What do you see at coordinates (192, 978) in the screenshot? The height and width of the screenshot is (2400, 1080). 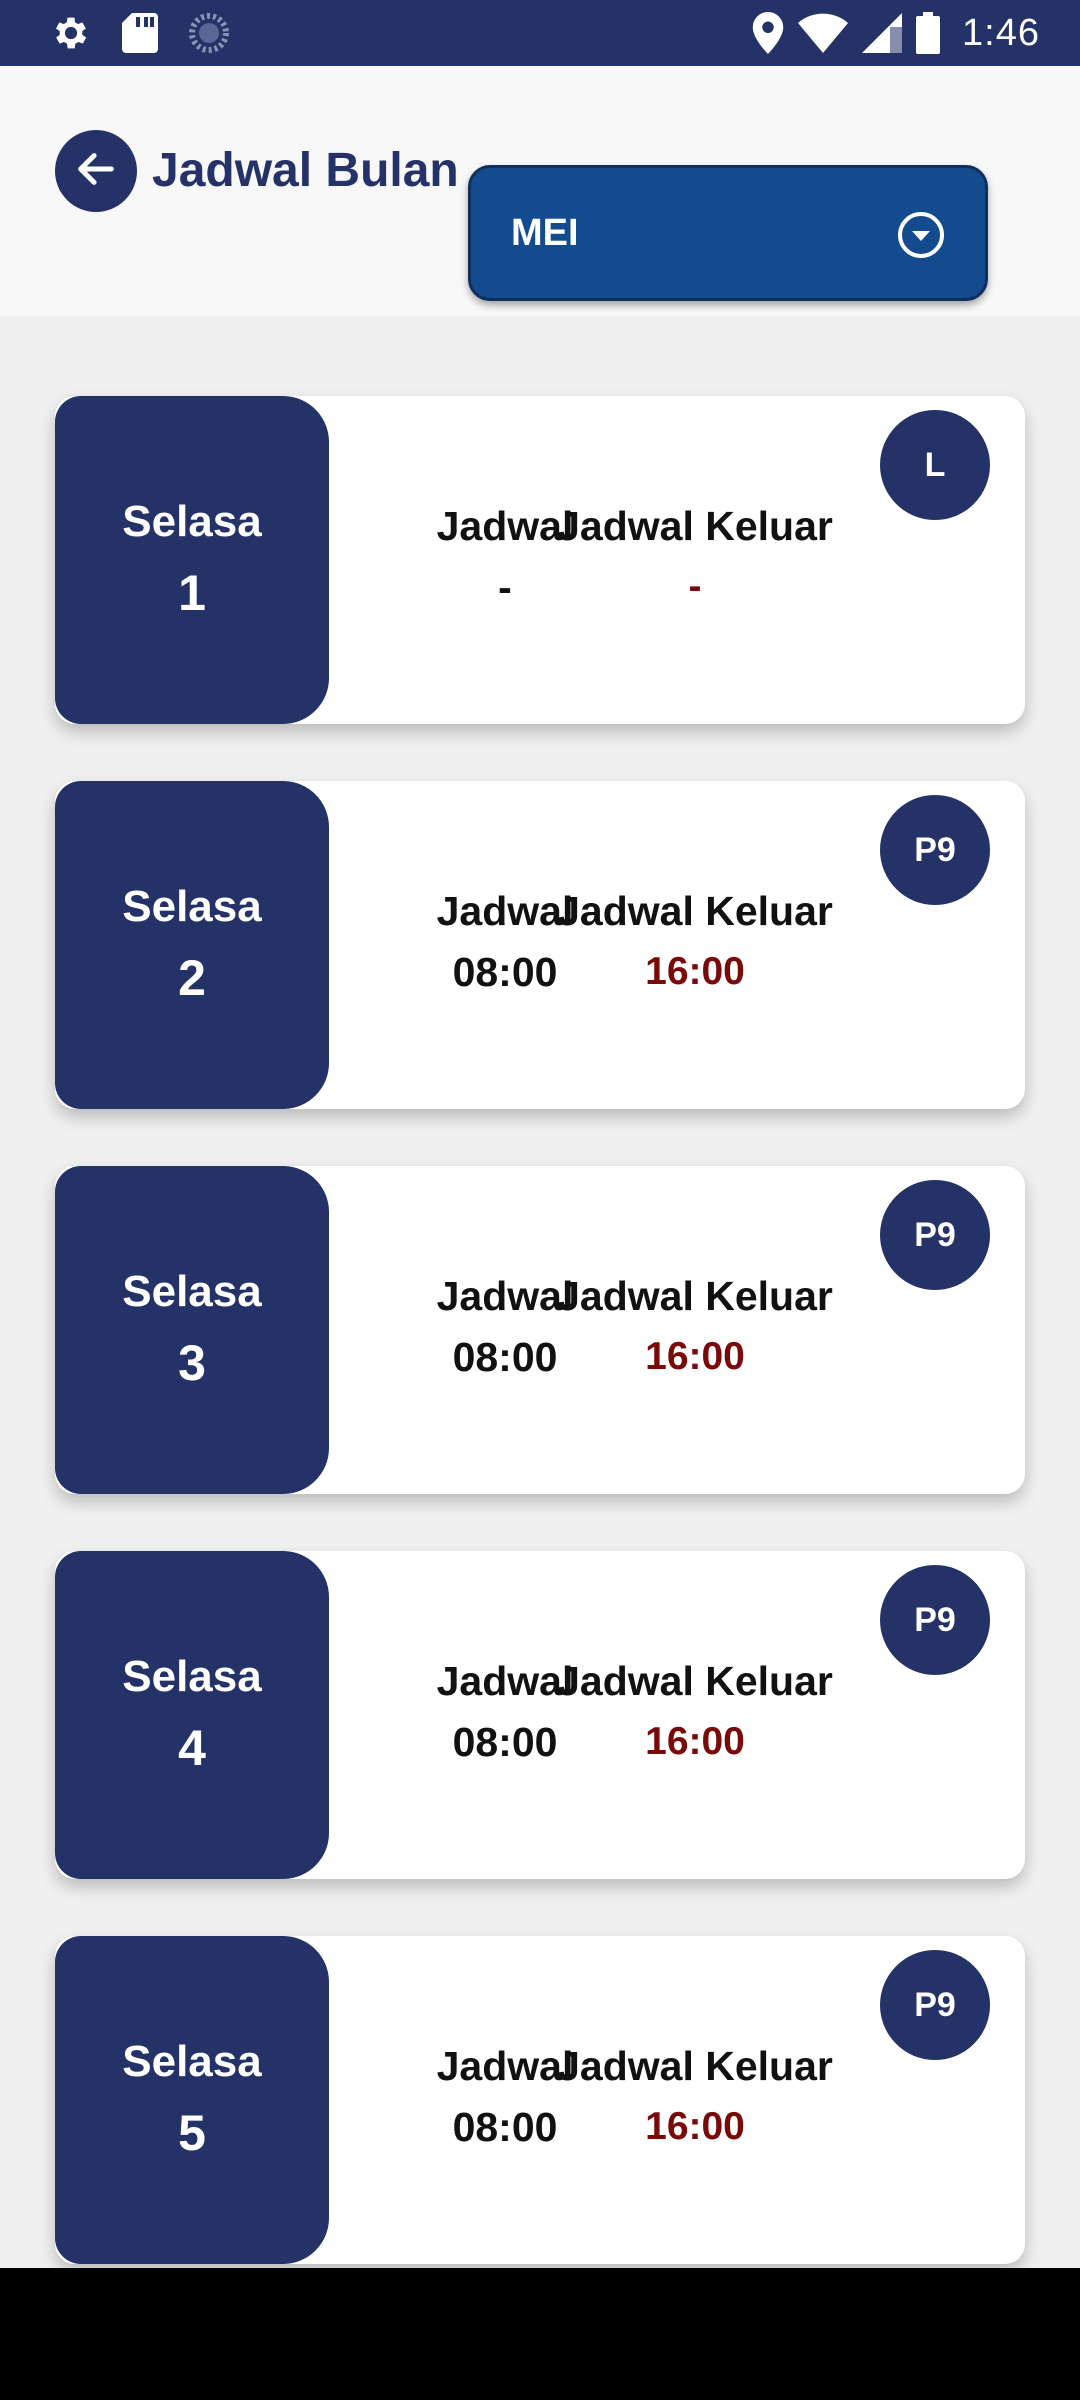 I see `day-date: 2` at bounding box center [192, 978].